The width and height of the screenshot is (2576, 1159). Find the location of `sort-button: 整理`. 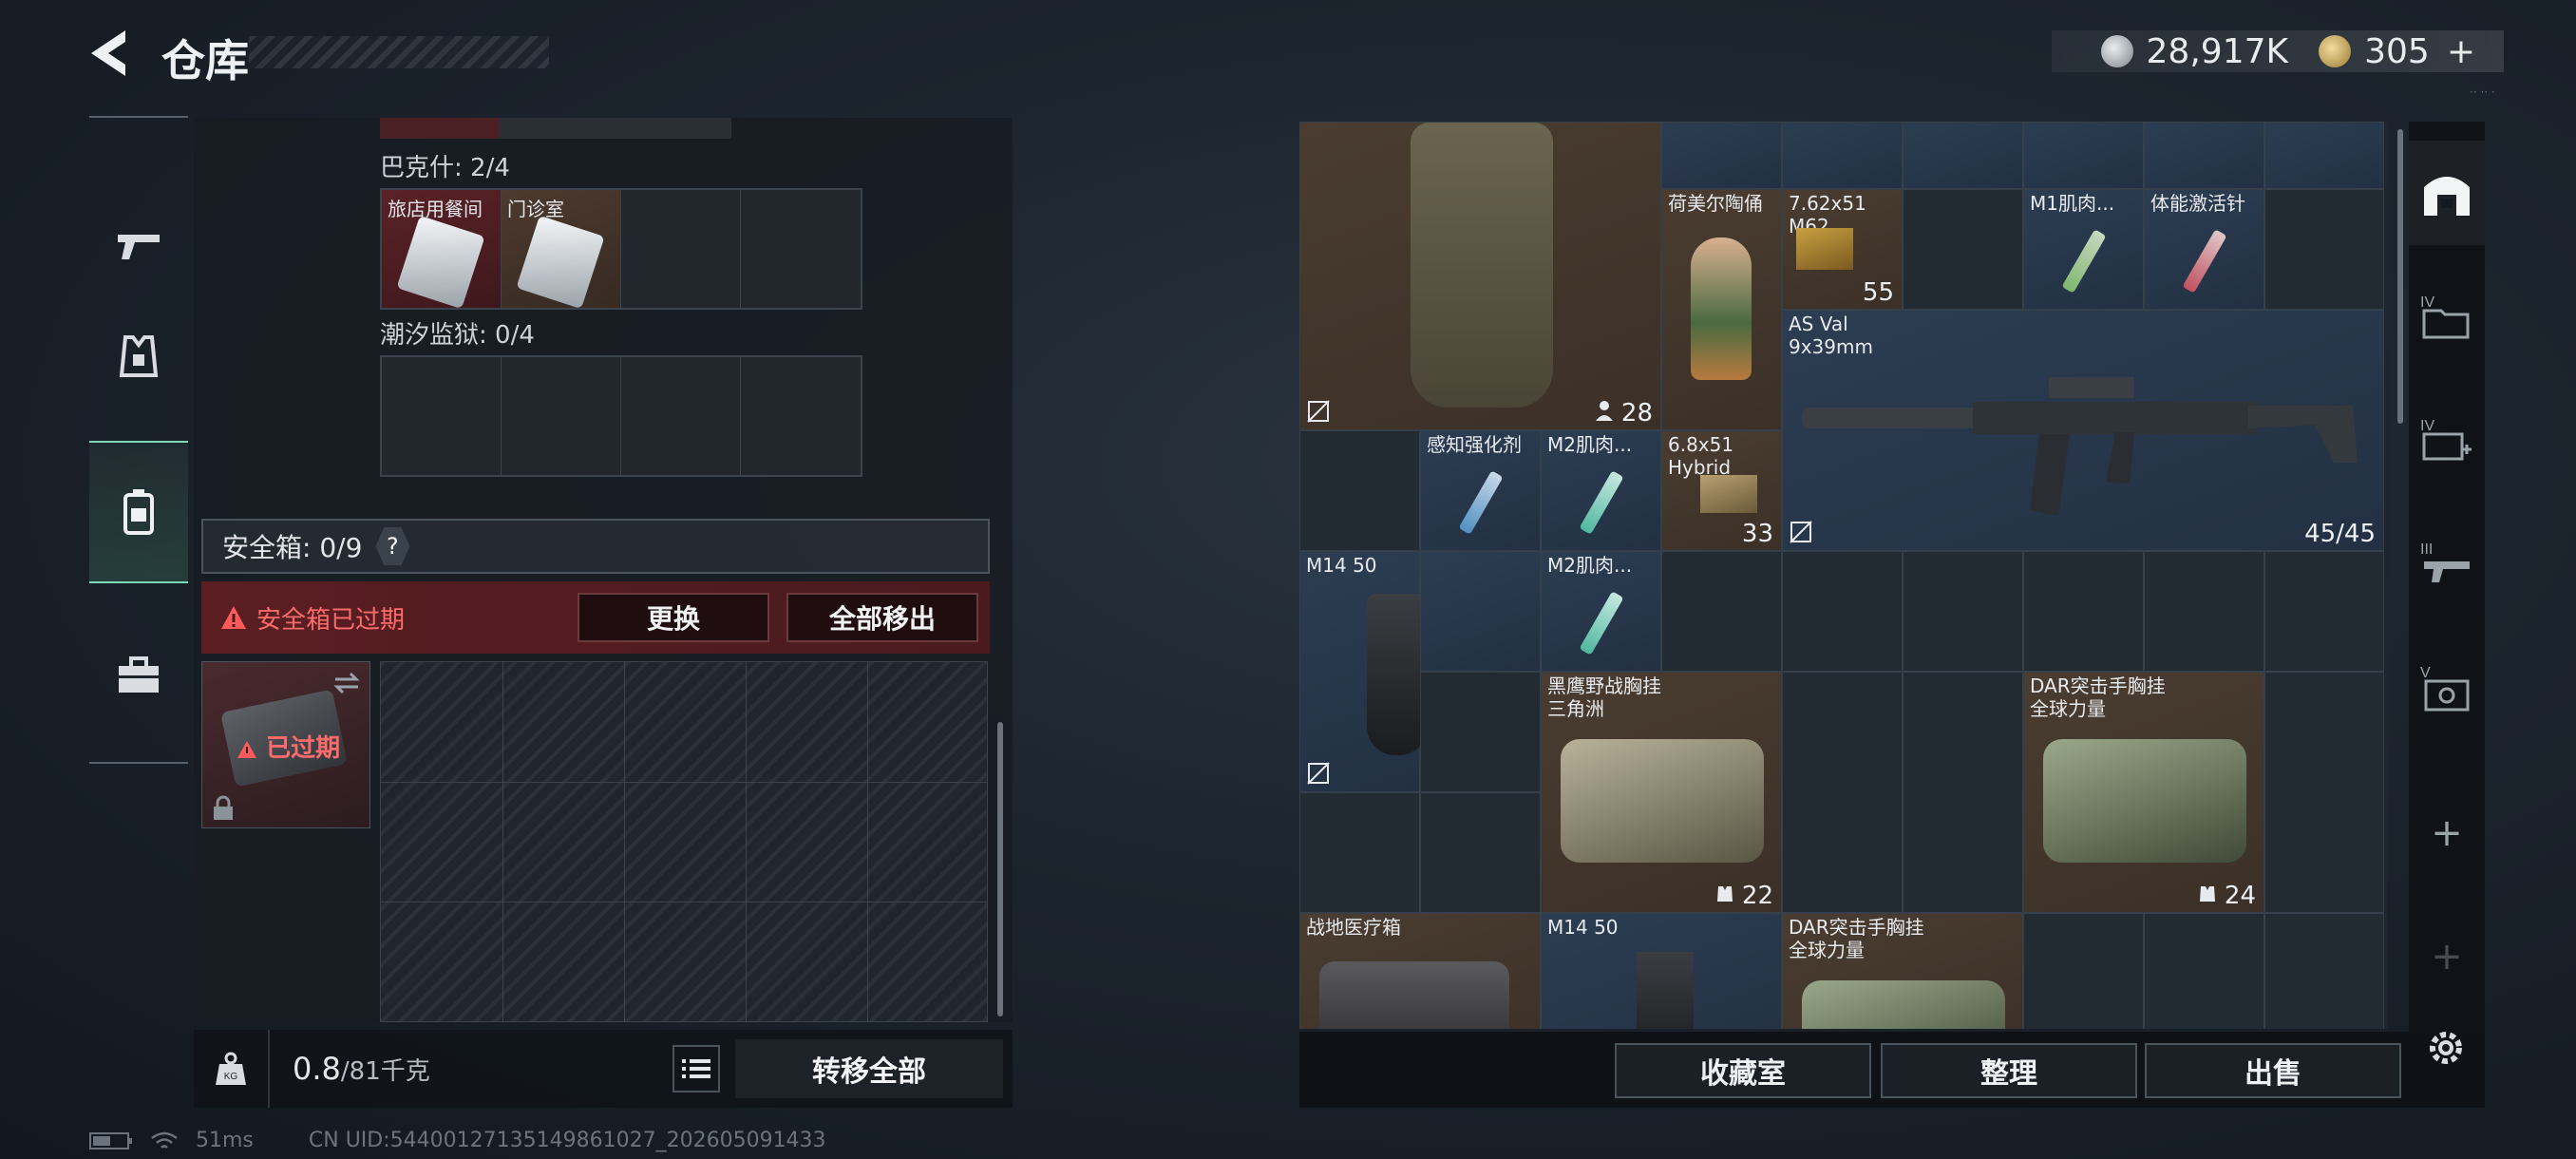

sort-button: 整理 is located at coordinates (2009, 1070).